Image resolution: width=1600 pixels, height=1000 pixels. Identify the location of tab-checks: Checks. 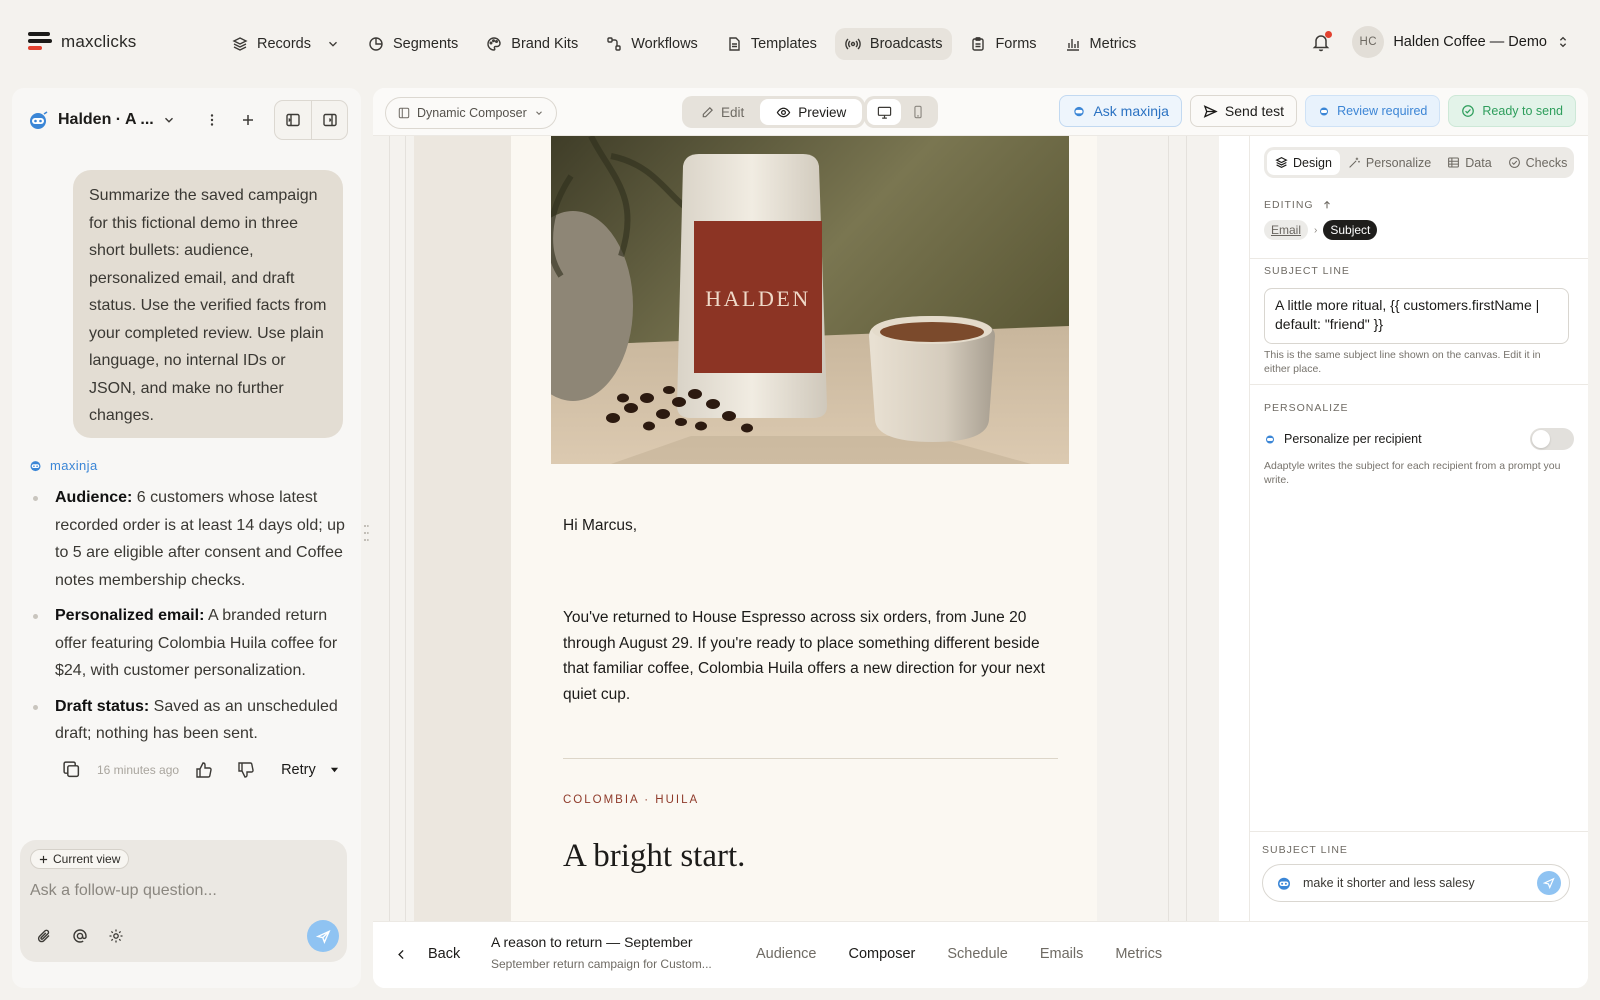
(1538, 162).